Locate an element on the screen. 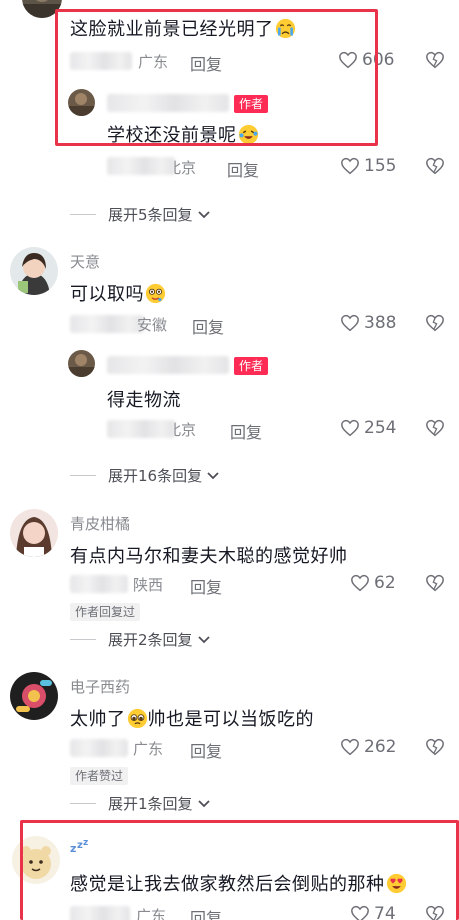 The image size is (459, 920). username: 青皮柑橘 is located at coordinates (100, 523).